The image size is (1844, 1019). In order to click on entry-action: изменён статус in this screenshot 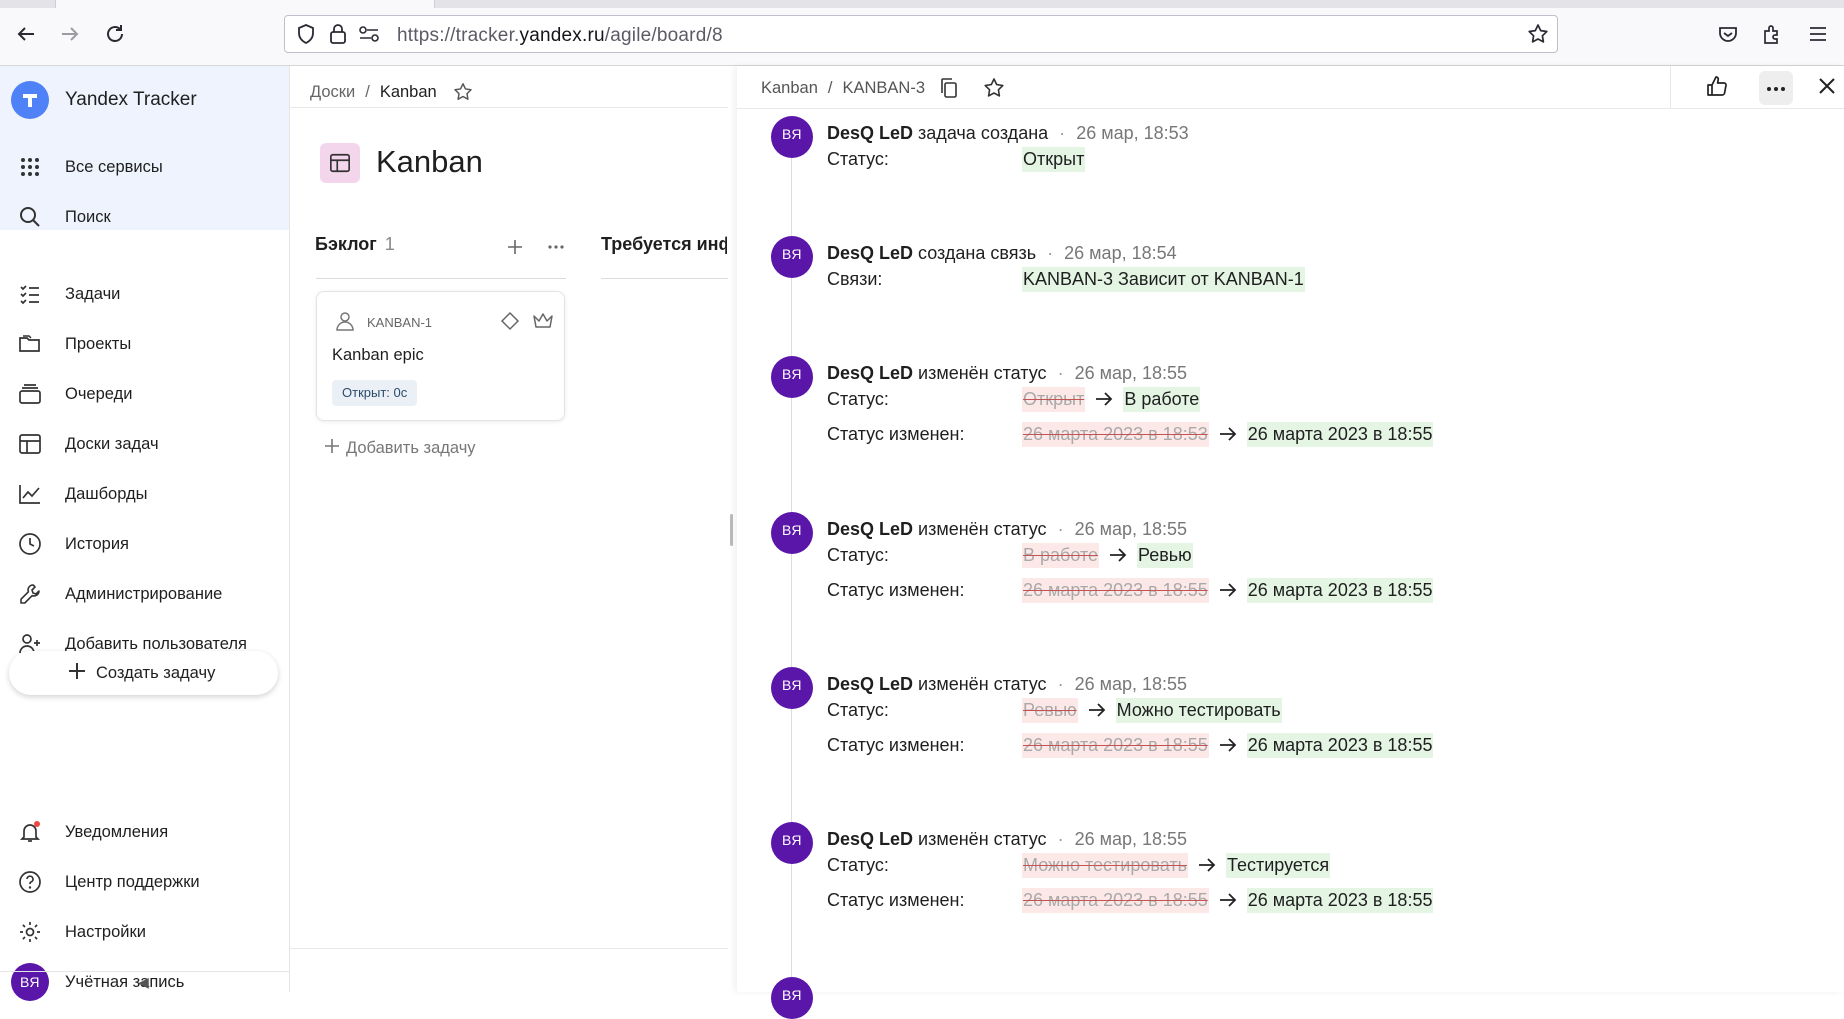, I will do `click(982, 373)`.